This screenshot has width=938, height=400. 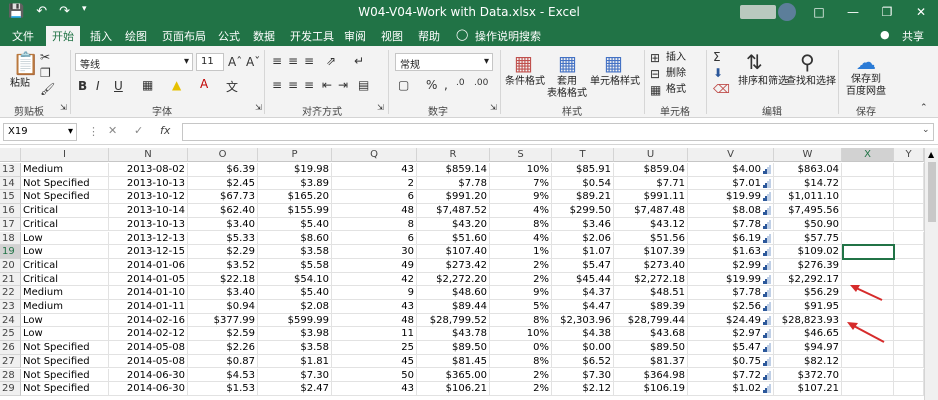 I want to click on arrowhead-icon, so click(x=852, y=326).